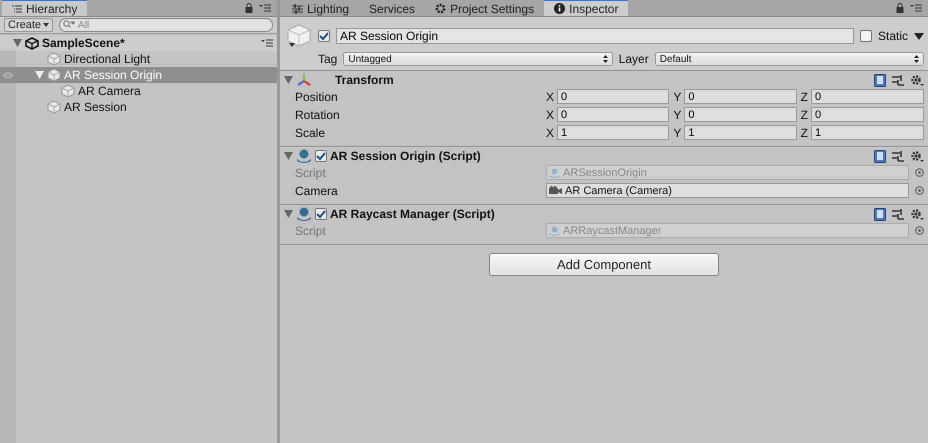 The height and width of the screenshot is (443, 928). What do you see at coordinates (138, 59) in the screenshot?
I see `hierarchy-item: Directional Light` at bounding box center [138, 59].